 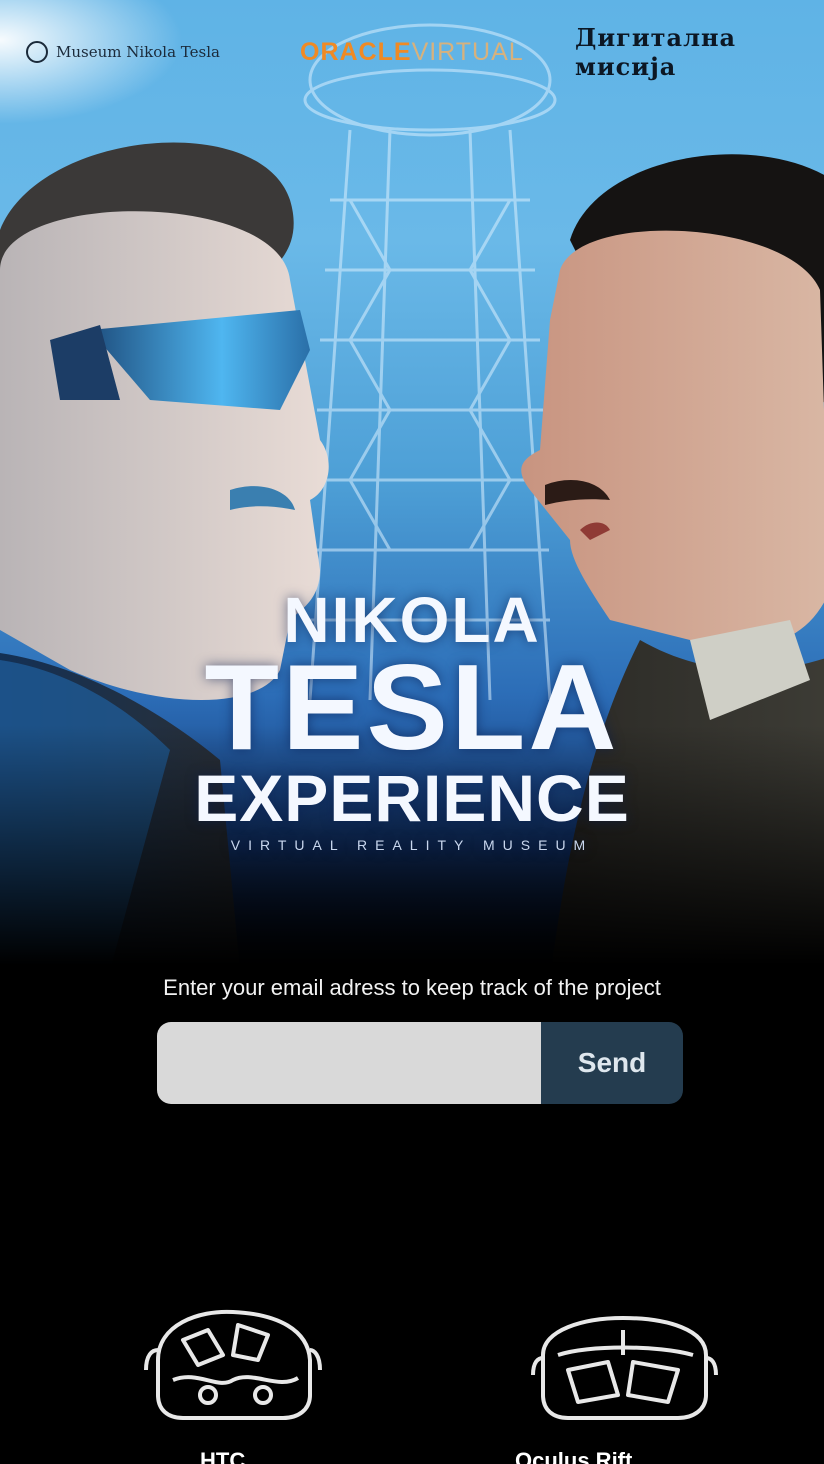 I want to click on email-signup-form: Send, so click(x=420, y=1063).